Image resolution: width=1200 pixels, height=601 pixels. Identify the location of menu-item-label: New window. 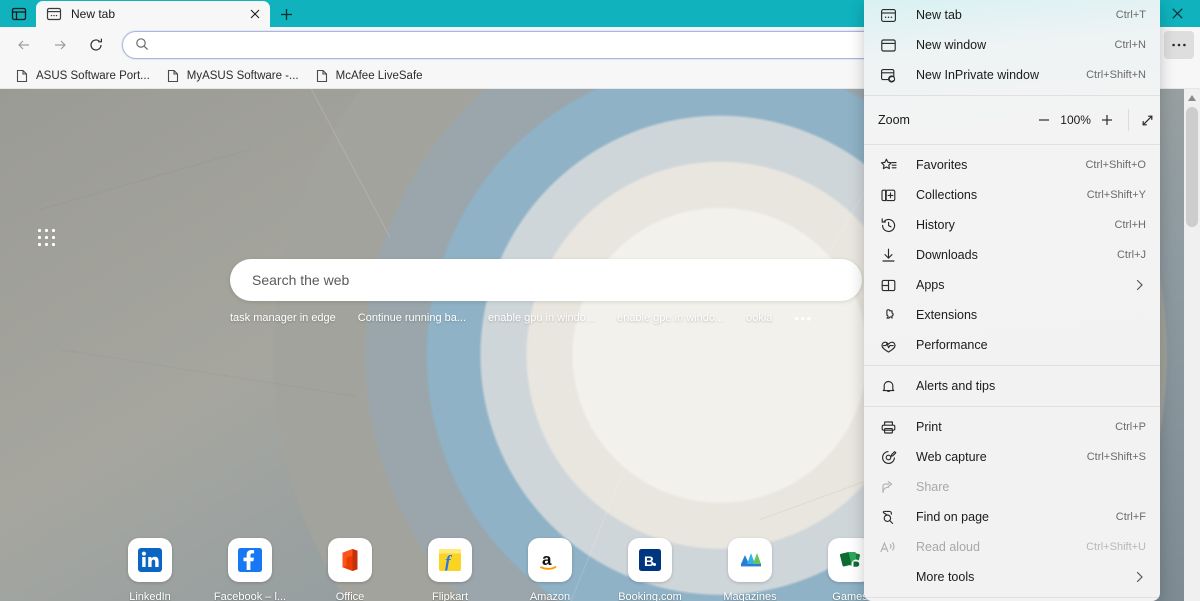
(951, 45).